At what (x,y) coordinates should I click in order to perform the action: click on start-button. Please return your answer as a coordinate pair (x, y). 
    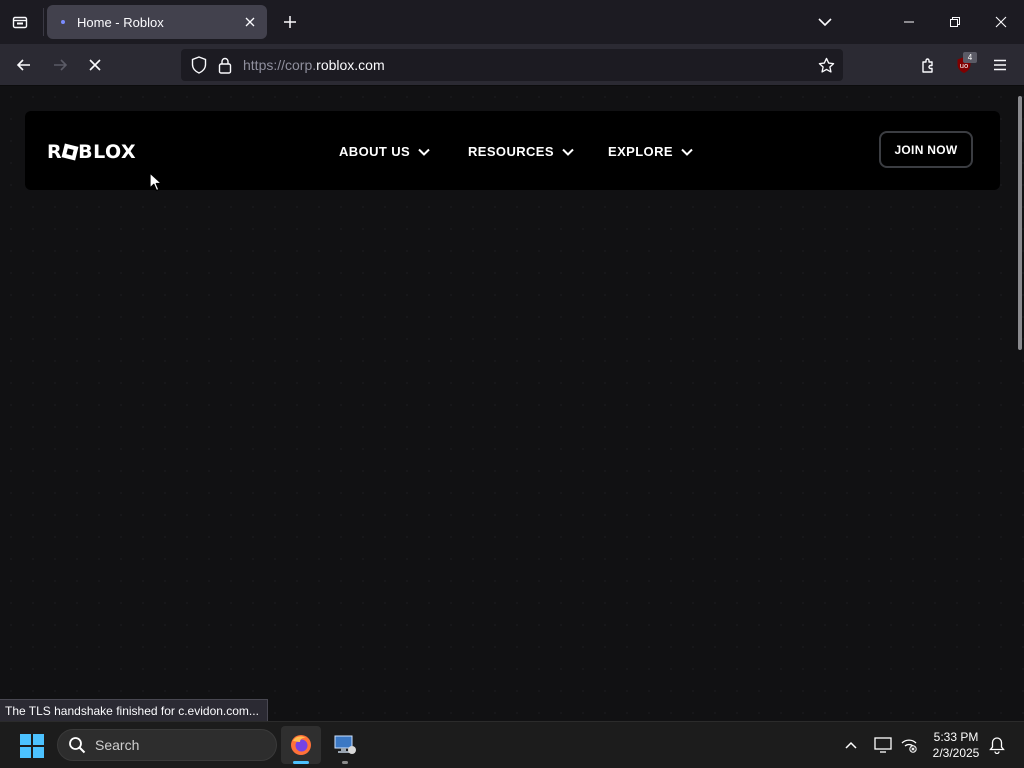
    Looking at the image, I should click on (32, 746).